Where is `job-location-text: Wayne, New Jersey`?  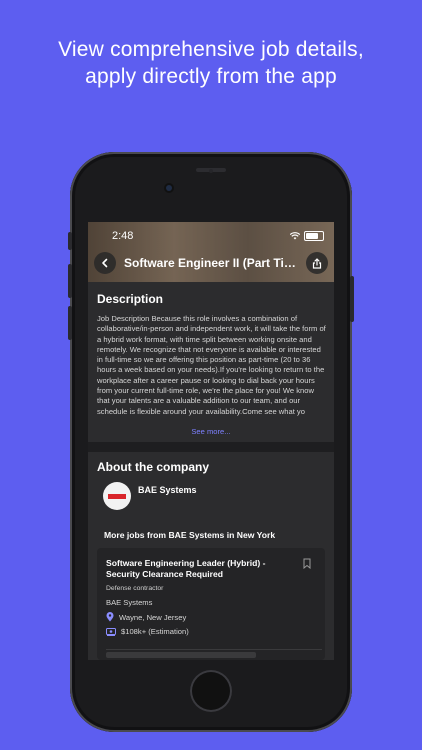
job-location-text: Wayne, New Jersey is located at coordinates (153, 617).